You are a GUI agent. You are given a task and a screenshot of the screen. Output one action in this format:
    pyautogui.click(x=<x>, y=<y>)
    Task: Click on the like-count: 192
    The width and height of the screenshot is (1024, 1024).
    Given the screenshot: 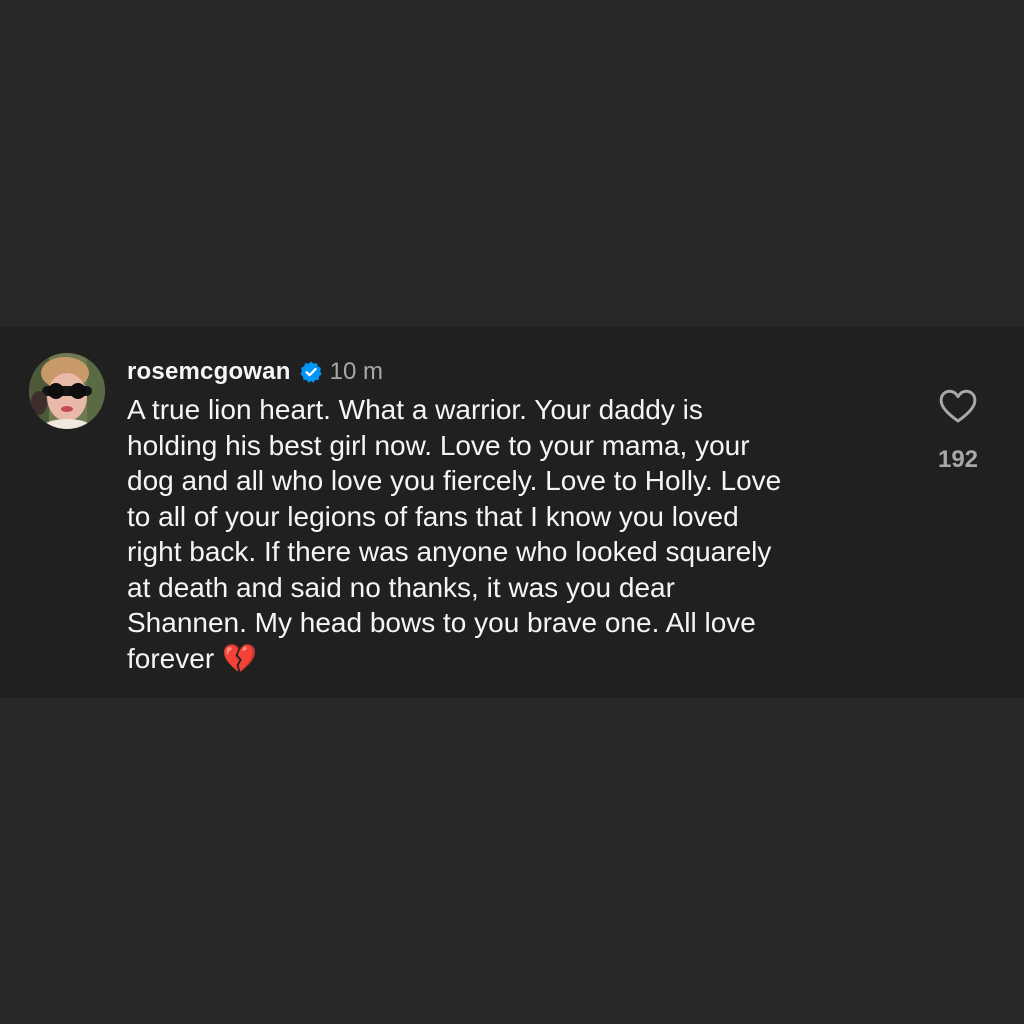 What is the action you would take?
    pyautogui.click(x=958, y=459)
    